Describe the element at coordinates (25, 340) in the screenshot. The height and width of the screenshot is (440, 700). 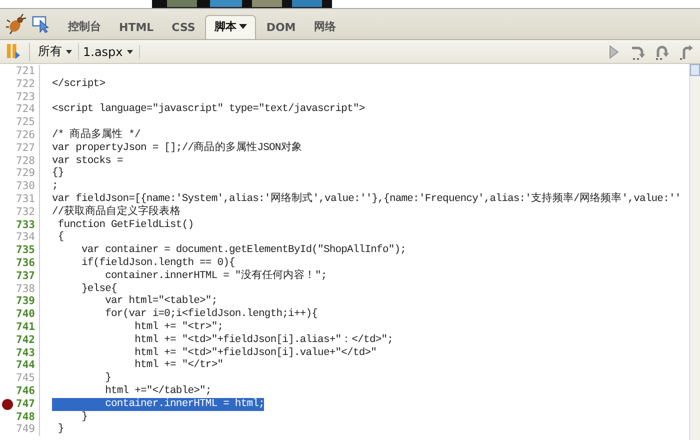
I see `line-number: 742` at that location.